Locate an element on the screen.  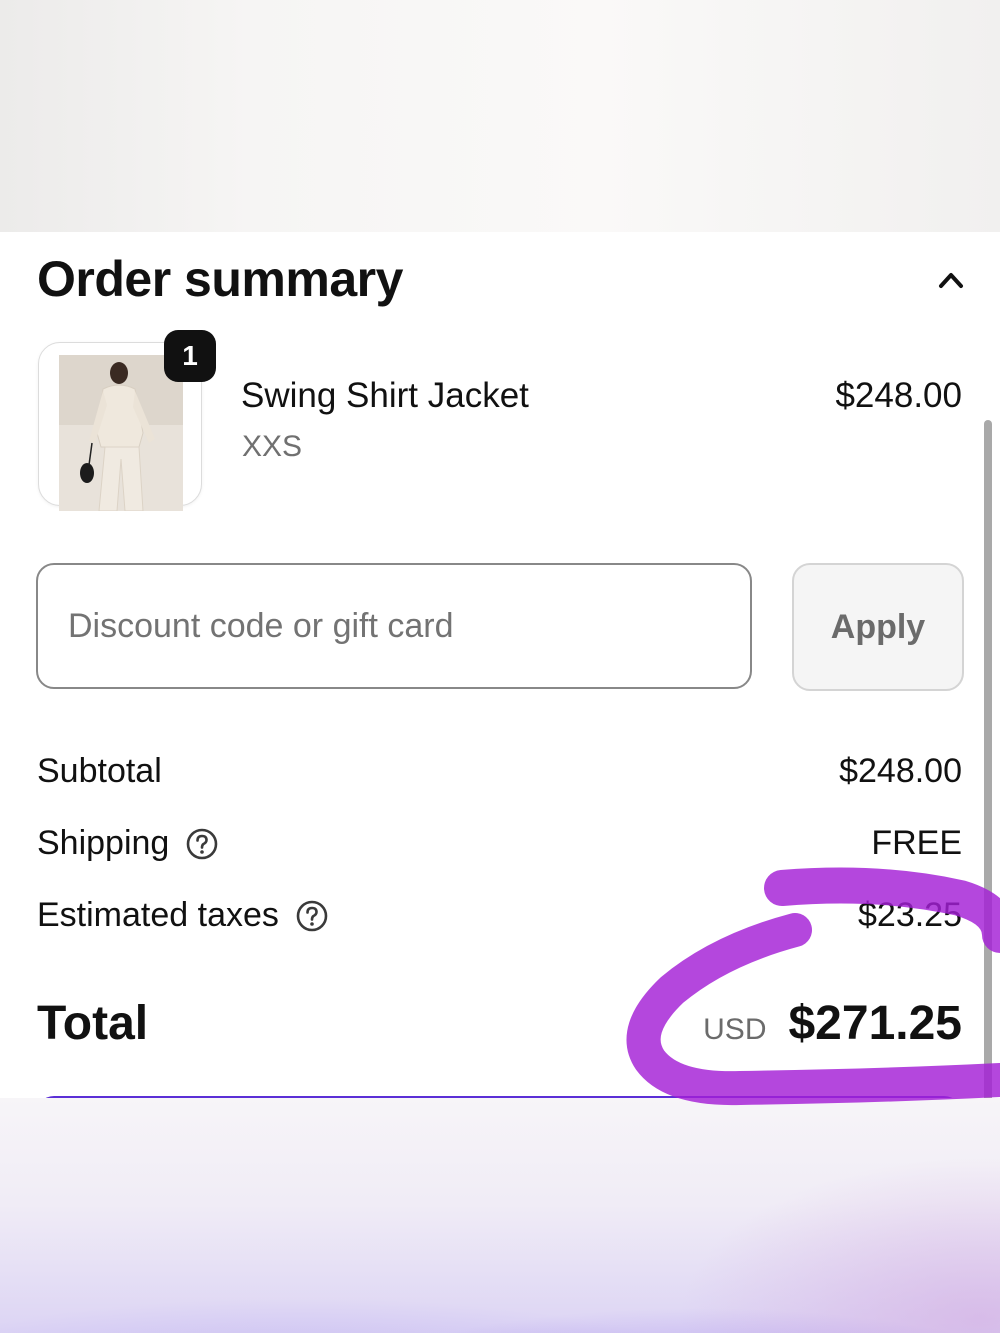
subtotal-label: Subtotal is located at coordinates (99, 771).